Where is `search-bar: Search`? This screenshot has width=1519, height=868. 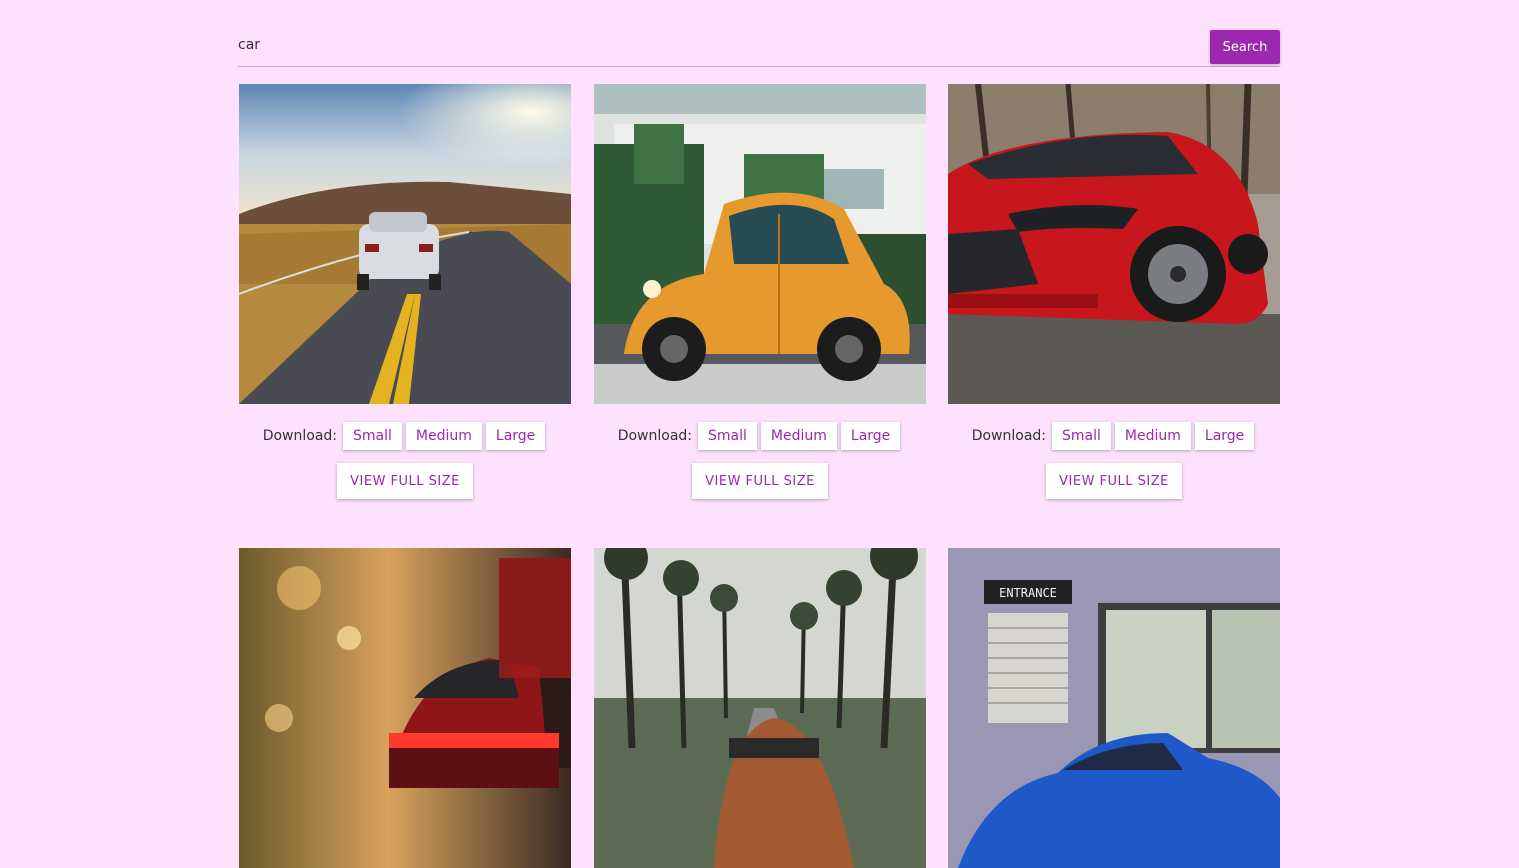 search-bar: Search is located at coordinates (759, 48).